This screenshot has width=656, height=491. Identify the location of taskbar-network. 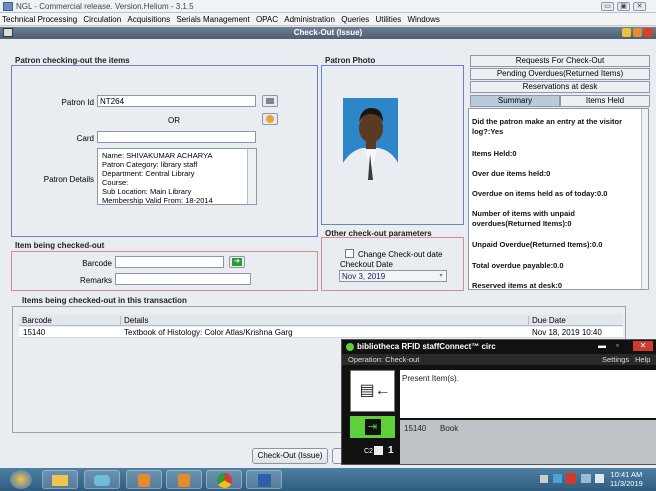
(102, 479).